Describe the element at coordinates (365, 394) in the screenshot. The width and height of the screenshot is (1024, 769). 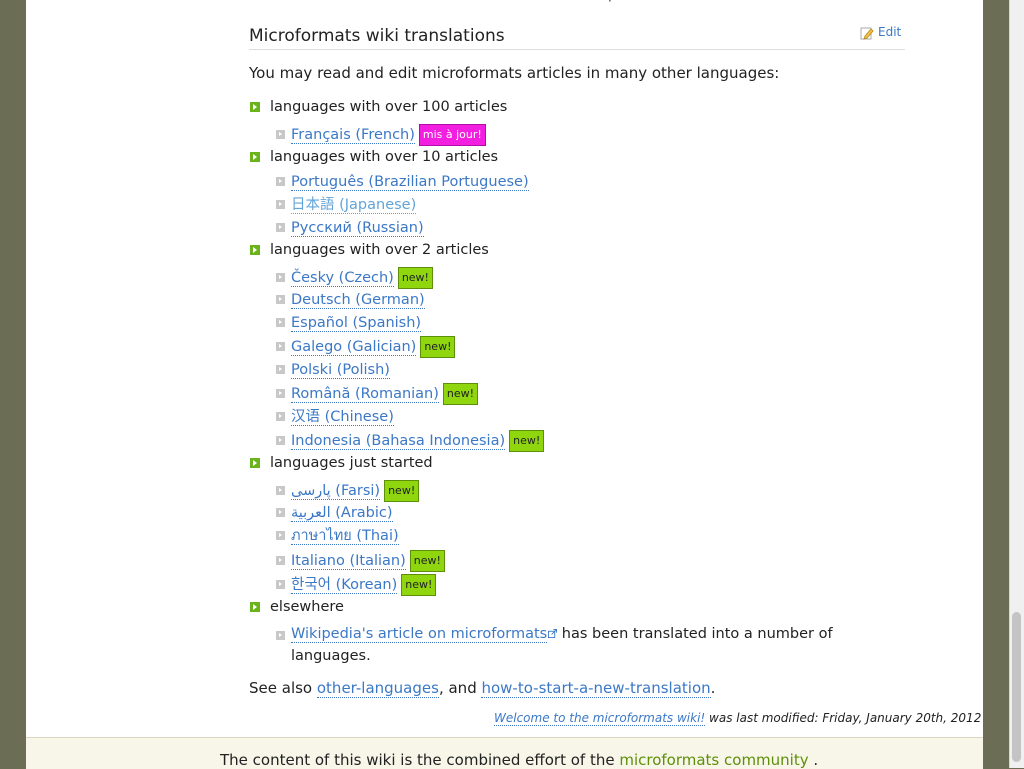
I see `language-link-romanian: Română (Romanian)` at that location.